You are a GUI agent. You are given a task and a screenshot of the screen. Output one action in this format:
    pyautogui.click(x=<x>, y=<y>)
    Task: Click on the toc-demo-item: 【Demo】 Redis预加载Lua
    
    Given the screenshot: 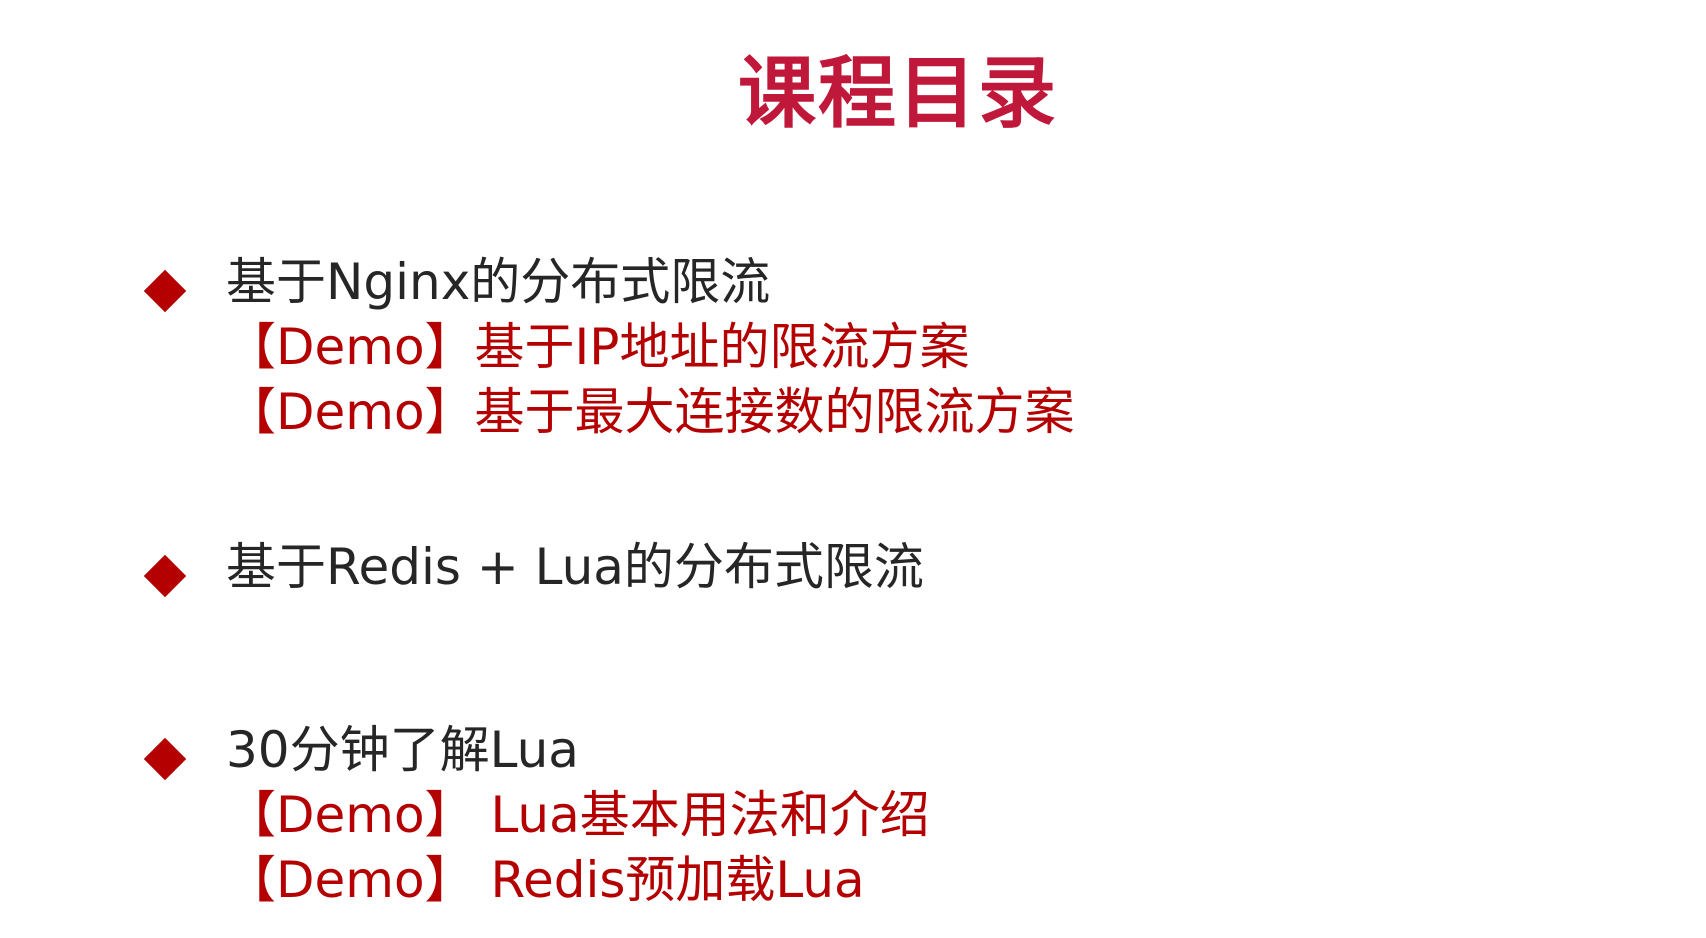 What is the action you would take?
    pyautogui.click(x=545, y=880)
    